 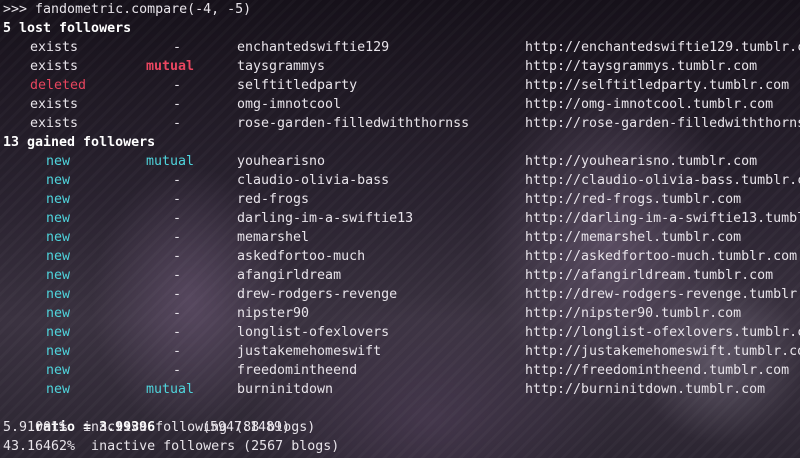 I want to click on follower-url: http://longlist-ofexlovers.tumblr.com, so click(x=662, y=332).